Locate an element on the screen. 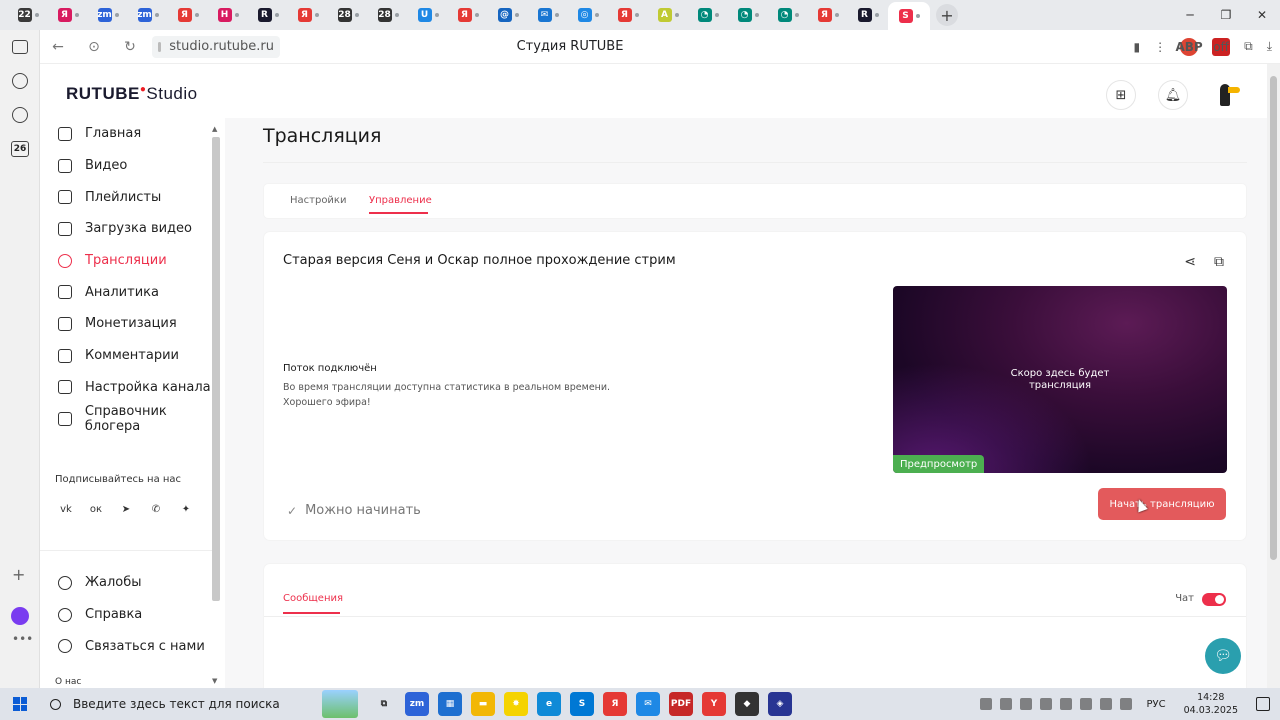  menu-dots-icon: ⋮ is located at coordinates (1160, 47).